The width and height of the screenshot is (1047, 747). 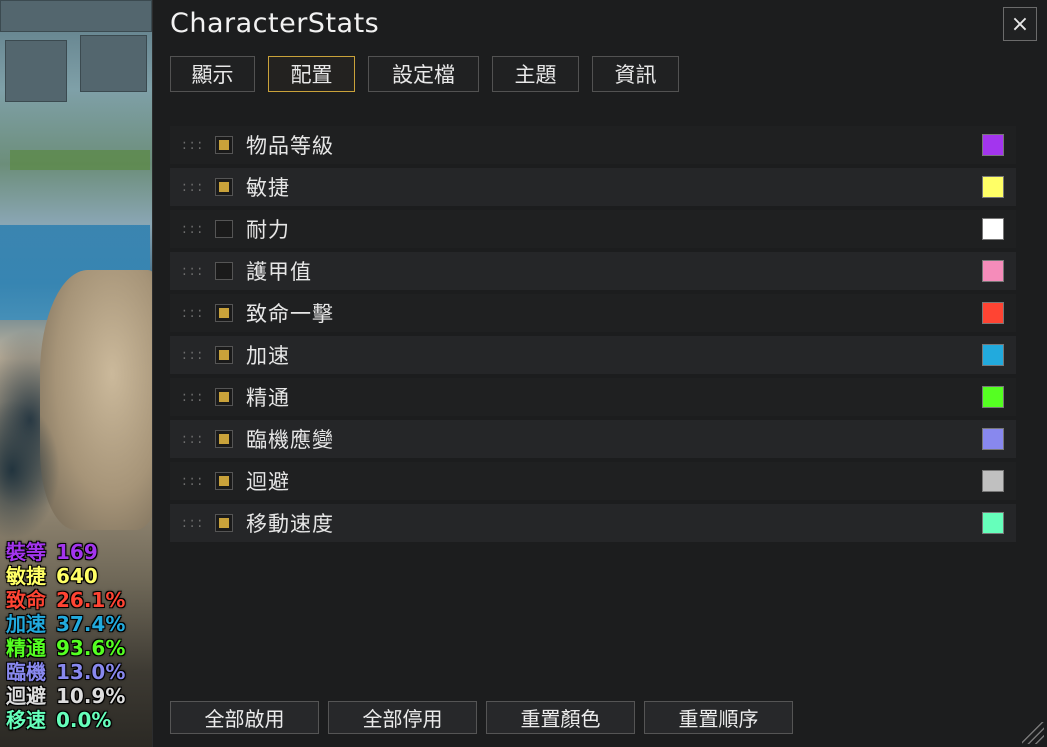 I want to click on overlay-stat-row: 臨機 13.0%, so click(x=65, y=672).